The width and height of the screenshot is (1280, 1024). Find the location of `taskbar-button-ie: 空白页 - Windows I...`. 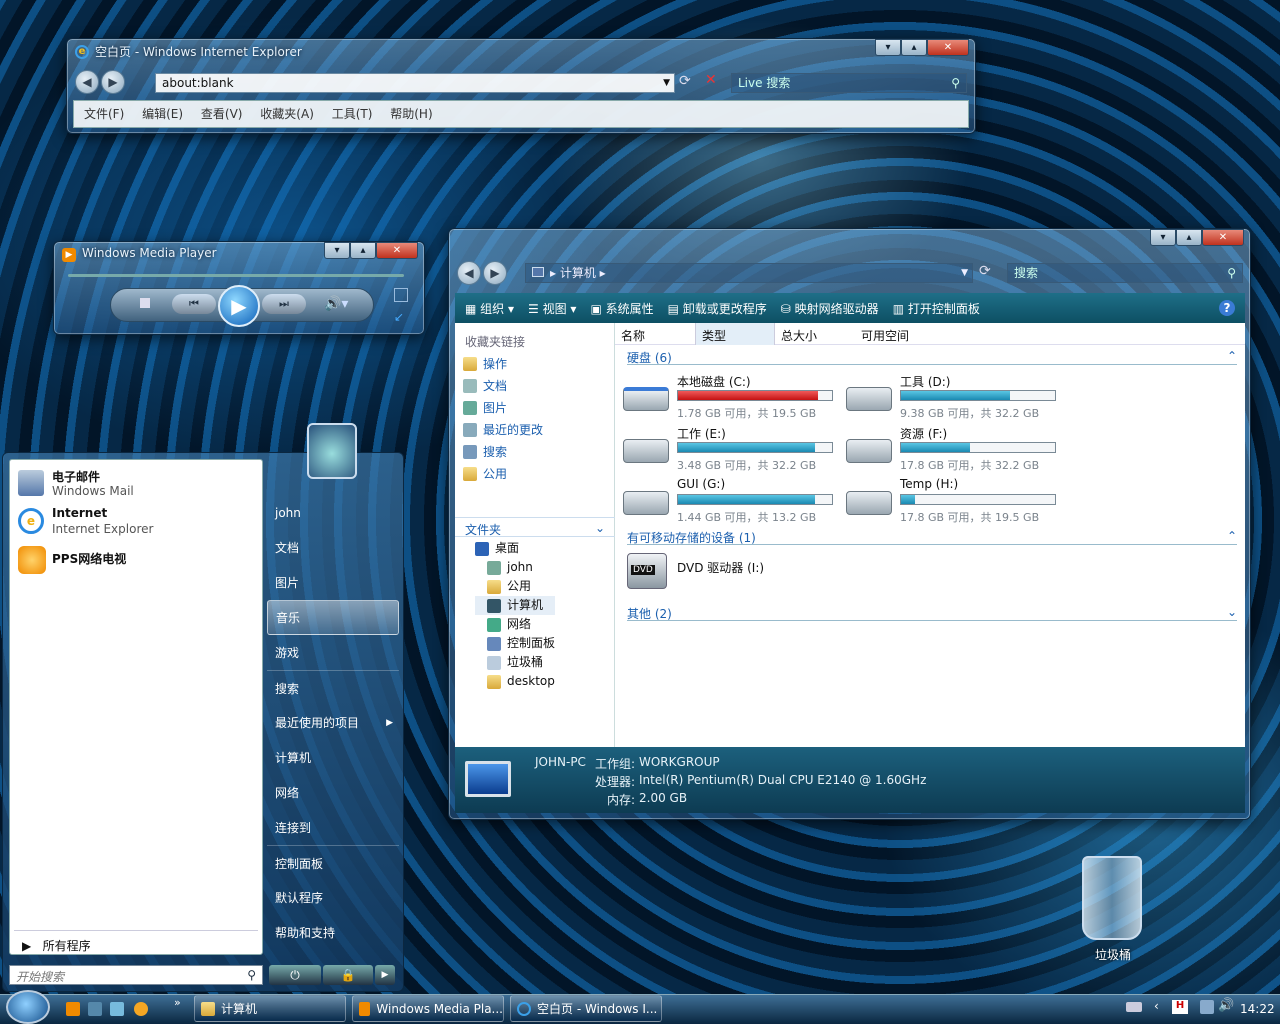

taskbar-button-ie: 空白页 - Windows I... is located at coordinates (586, 1008).